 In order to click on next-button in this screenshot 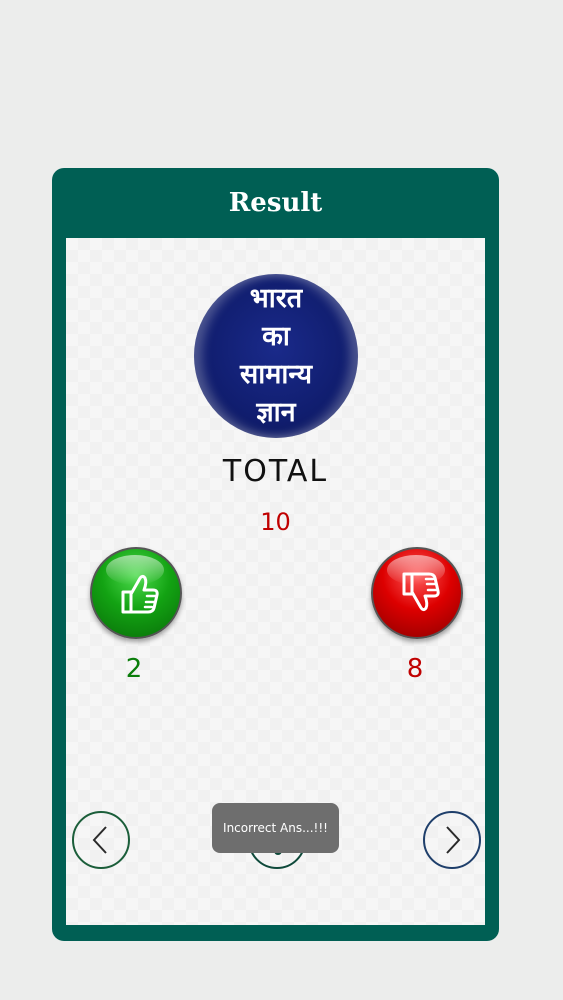, I will do `click(452, 840)`.